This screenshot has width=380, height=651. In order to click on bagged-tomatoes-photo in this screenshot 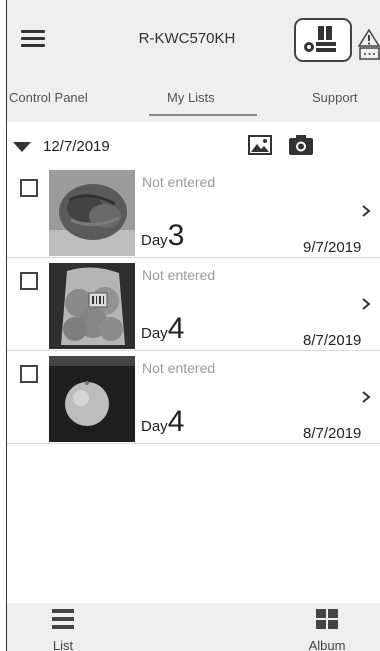, I will do `click(92, 306)`.